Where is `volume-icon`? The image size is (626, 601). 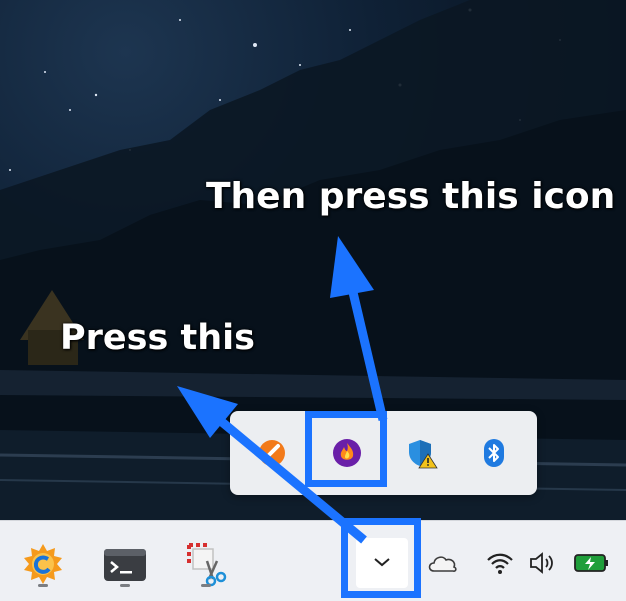
volume-icon is located at coordinates (542, 563).